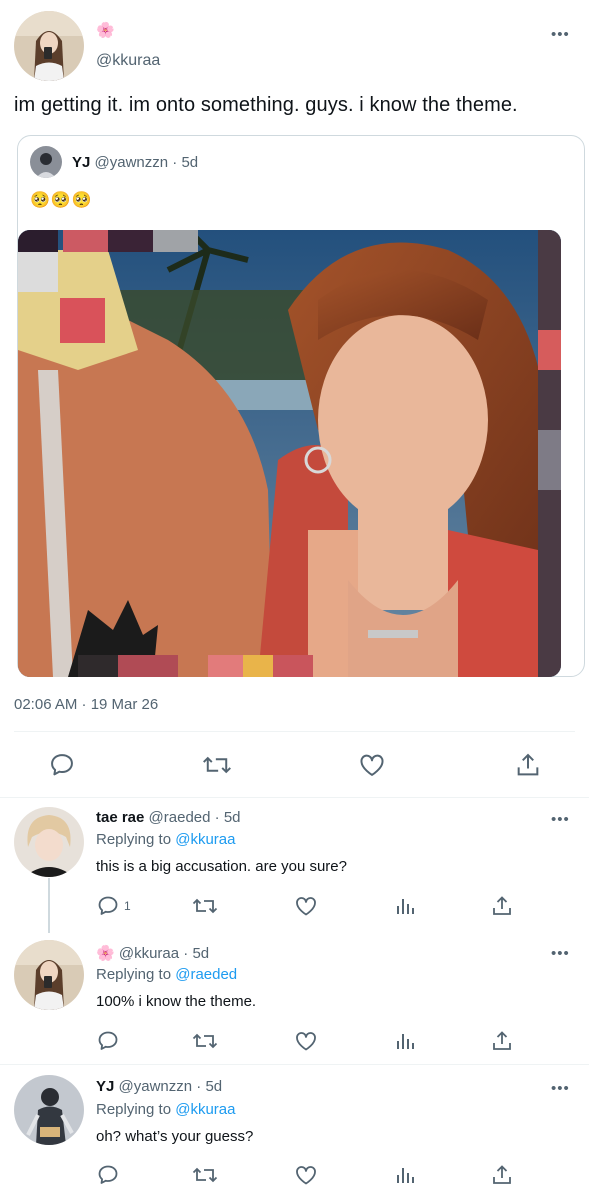 The height and width of the screenshot is (1199, 589). I want to click on quoted-tweet-header: YJ @yawnzzn · 5d, so click(135, 162).